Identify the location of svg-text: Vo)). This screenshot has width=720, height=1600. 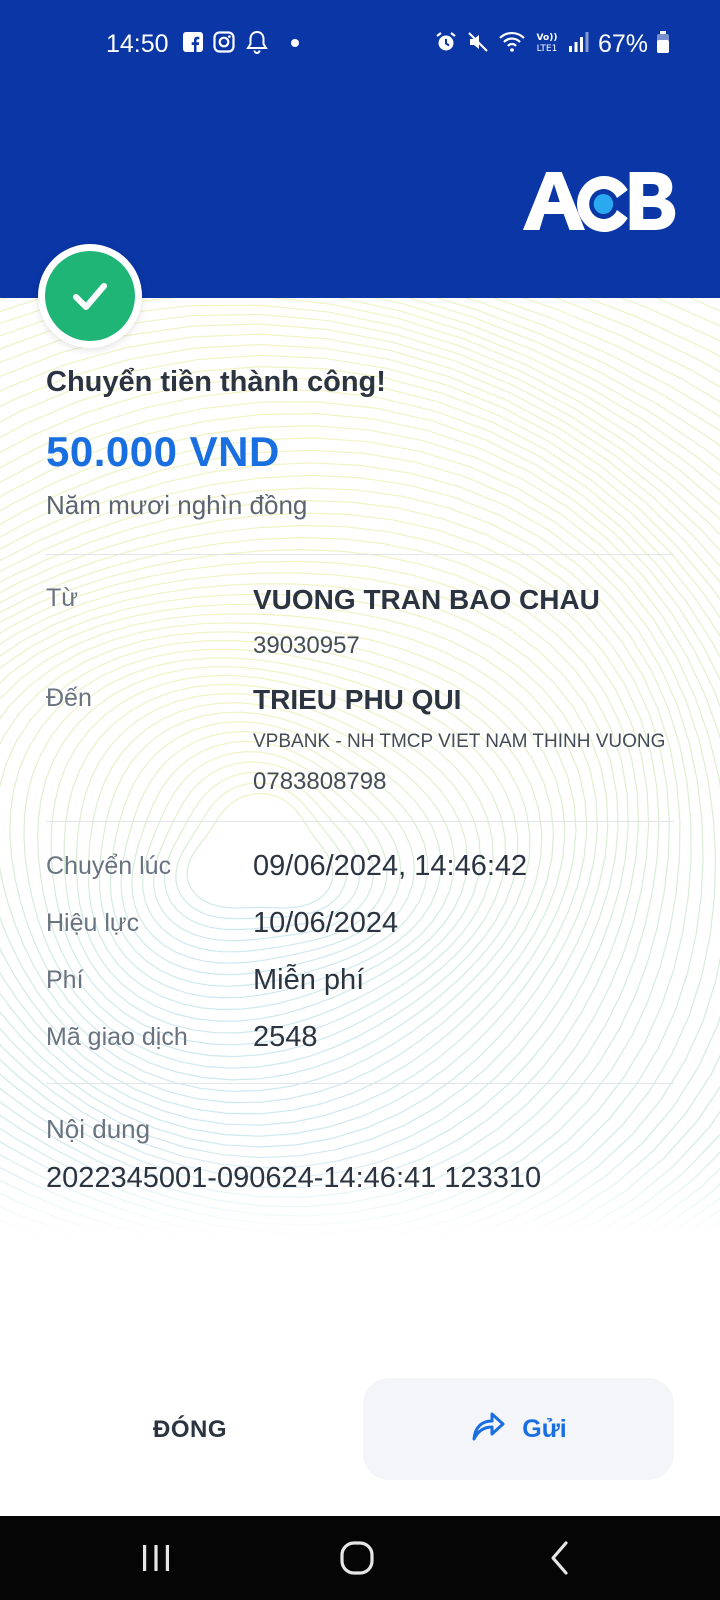
(547, 38).